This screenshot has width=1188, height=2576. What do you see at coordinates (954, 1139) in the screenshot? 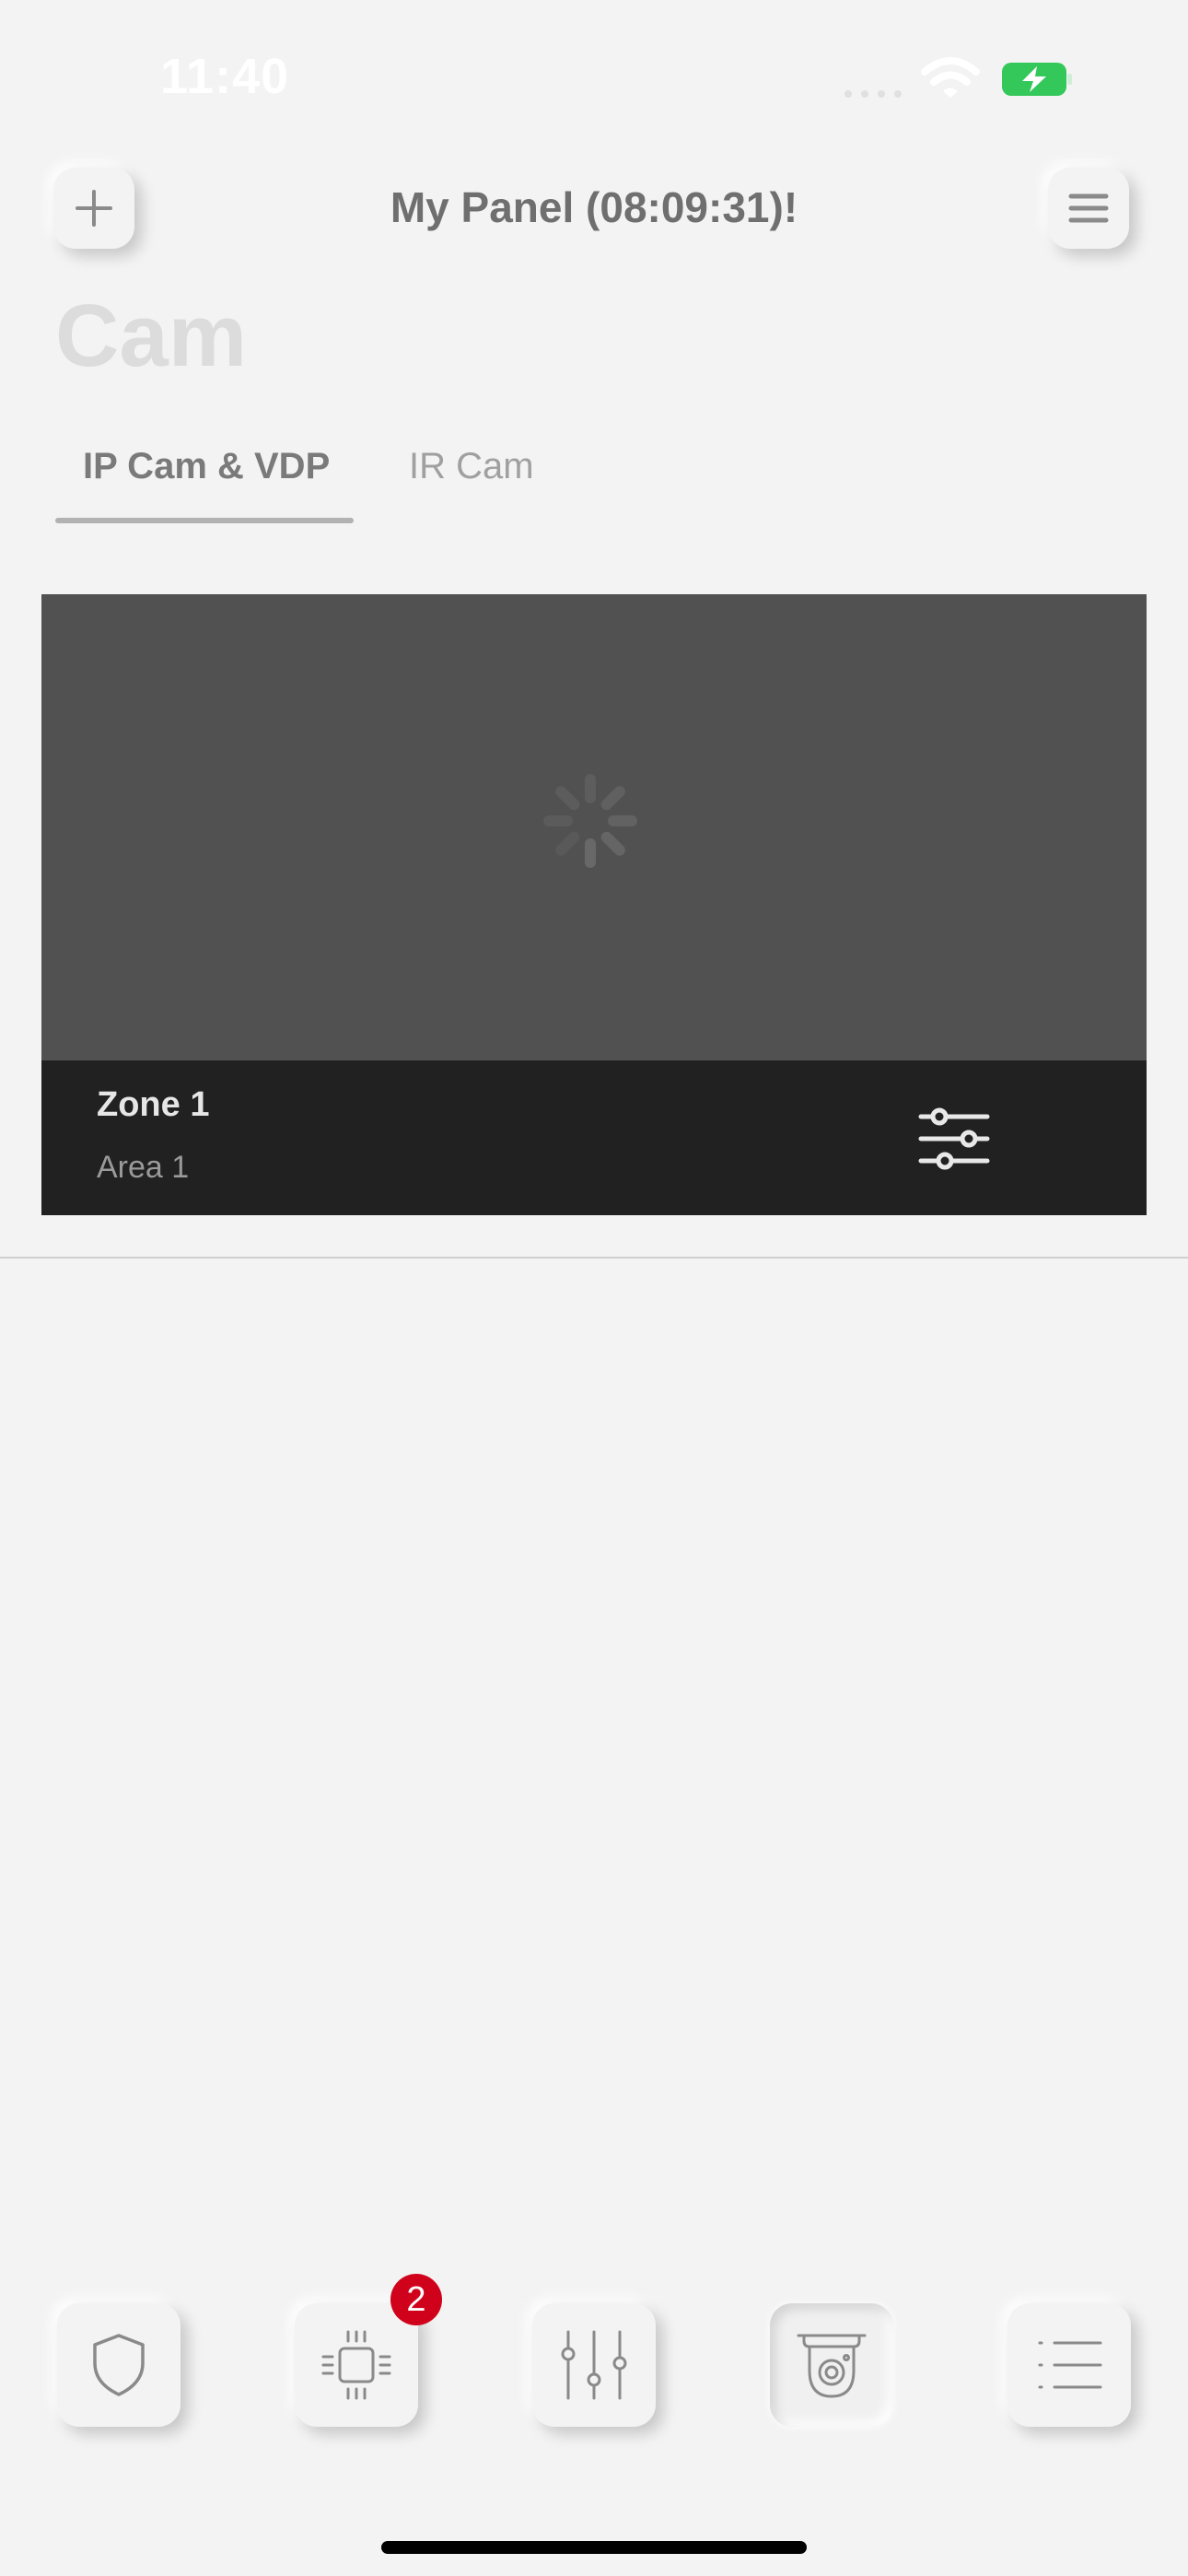
I see `sliders-settings-icon` at bounding box center [954, 1139].